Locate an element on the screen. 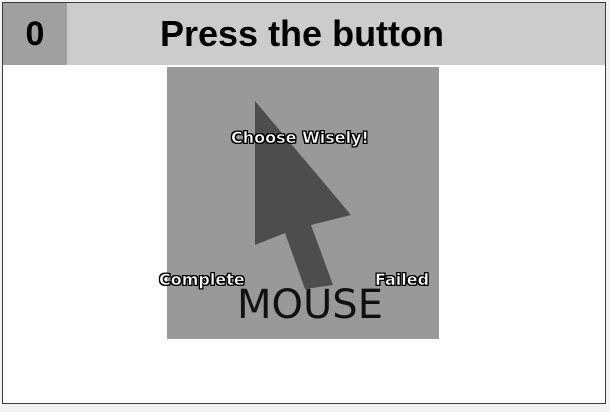 This screenshot has width=610, height=412. header-bar: 0 Press the button is located at coordinates (304, 34).